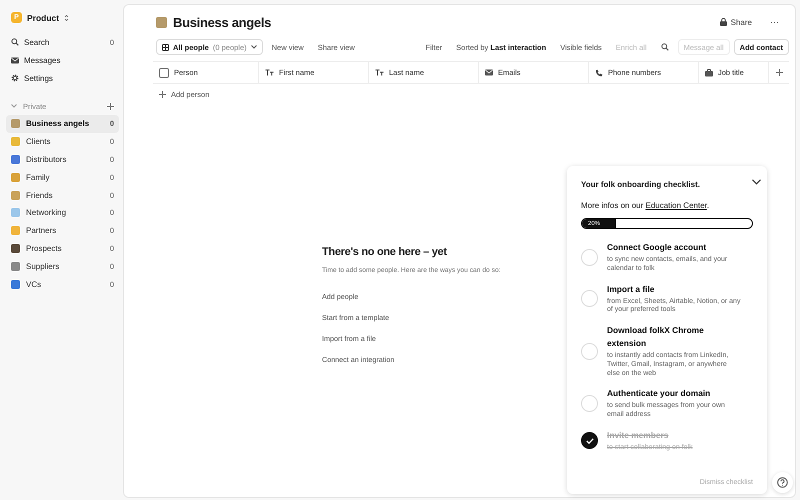  What do you see at coordinates (58, 123) in the screenshot?
I see `group-name: Business angels` at bounding box center [58, 123].